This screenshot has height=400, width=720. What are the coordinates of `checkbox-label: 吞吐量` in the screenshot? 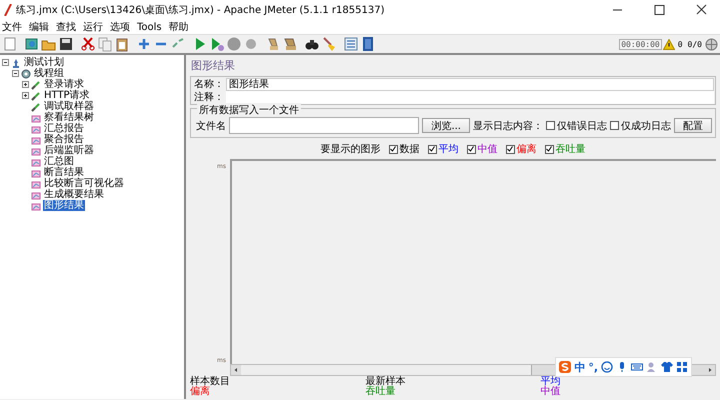 It's located at (571, 149).